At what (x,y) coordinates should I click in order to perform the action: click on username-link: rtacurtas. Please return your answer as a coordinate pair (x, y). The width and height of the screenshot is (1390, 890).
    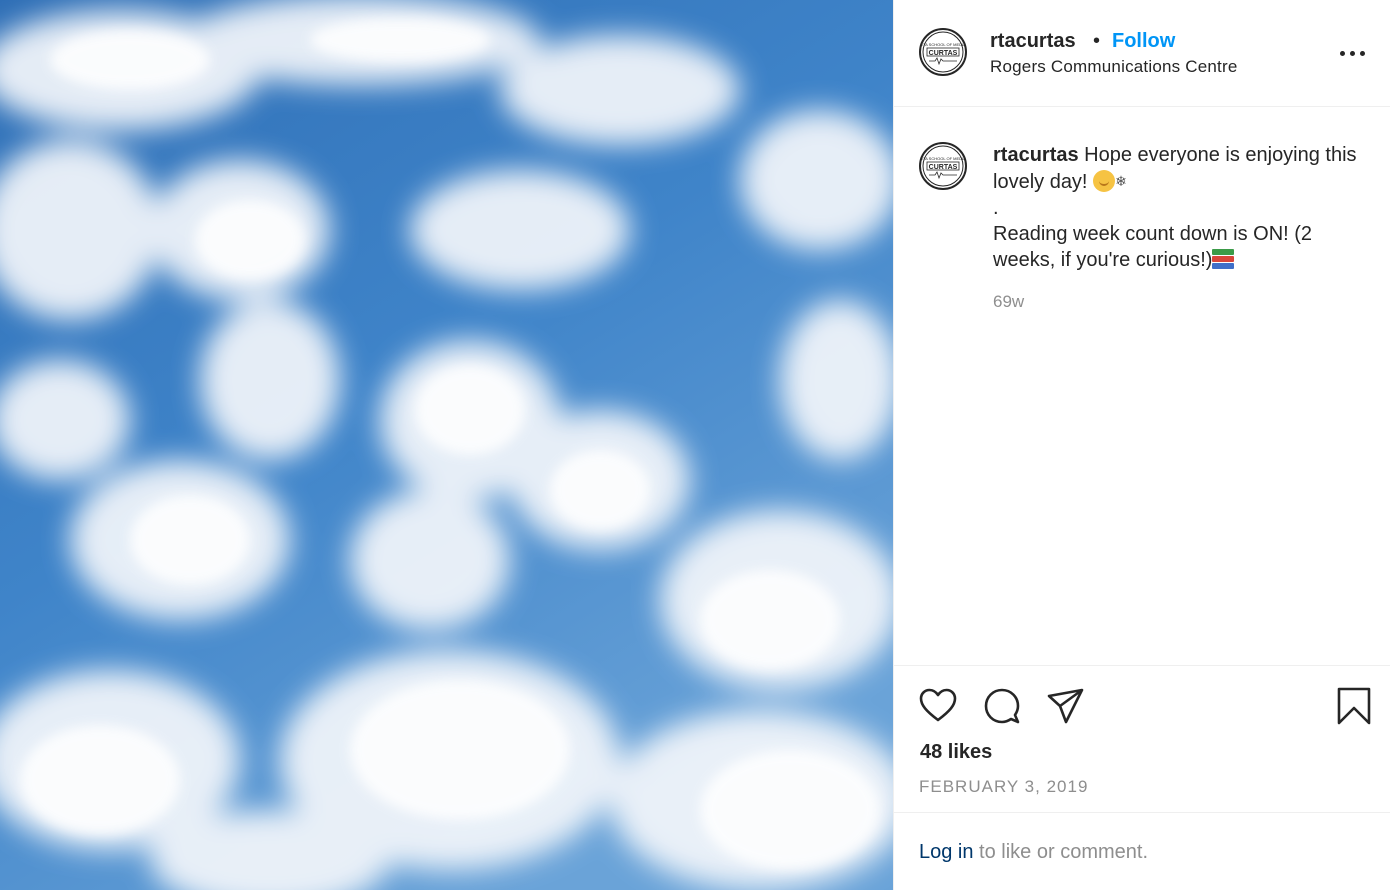
    Looking at the image, I should click on (1033, 41).